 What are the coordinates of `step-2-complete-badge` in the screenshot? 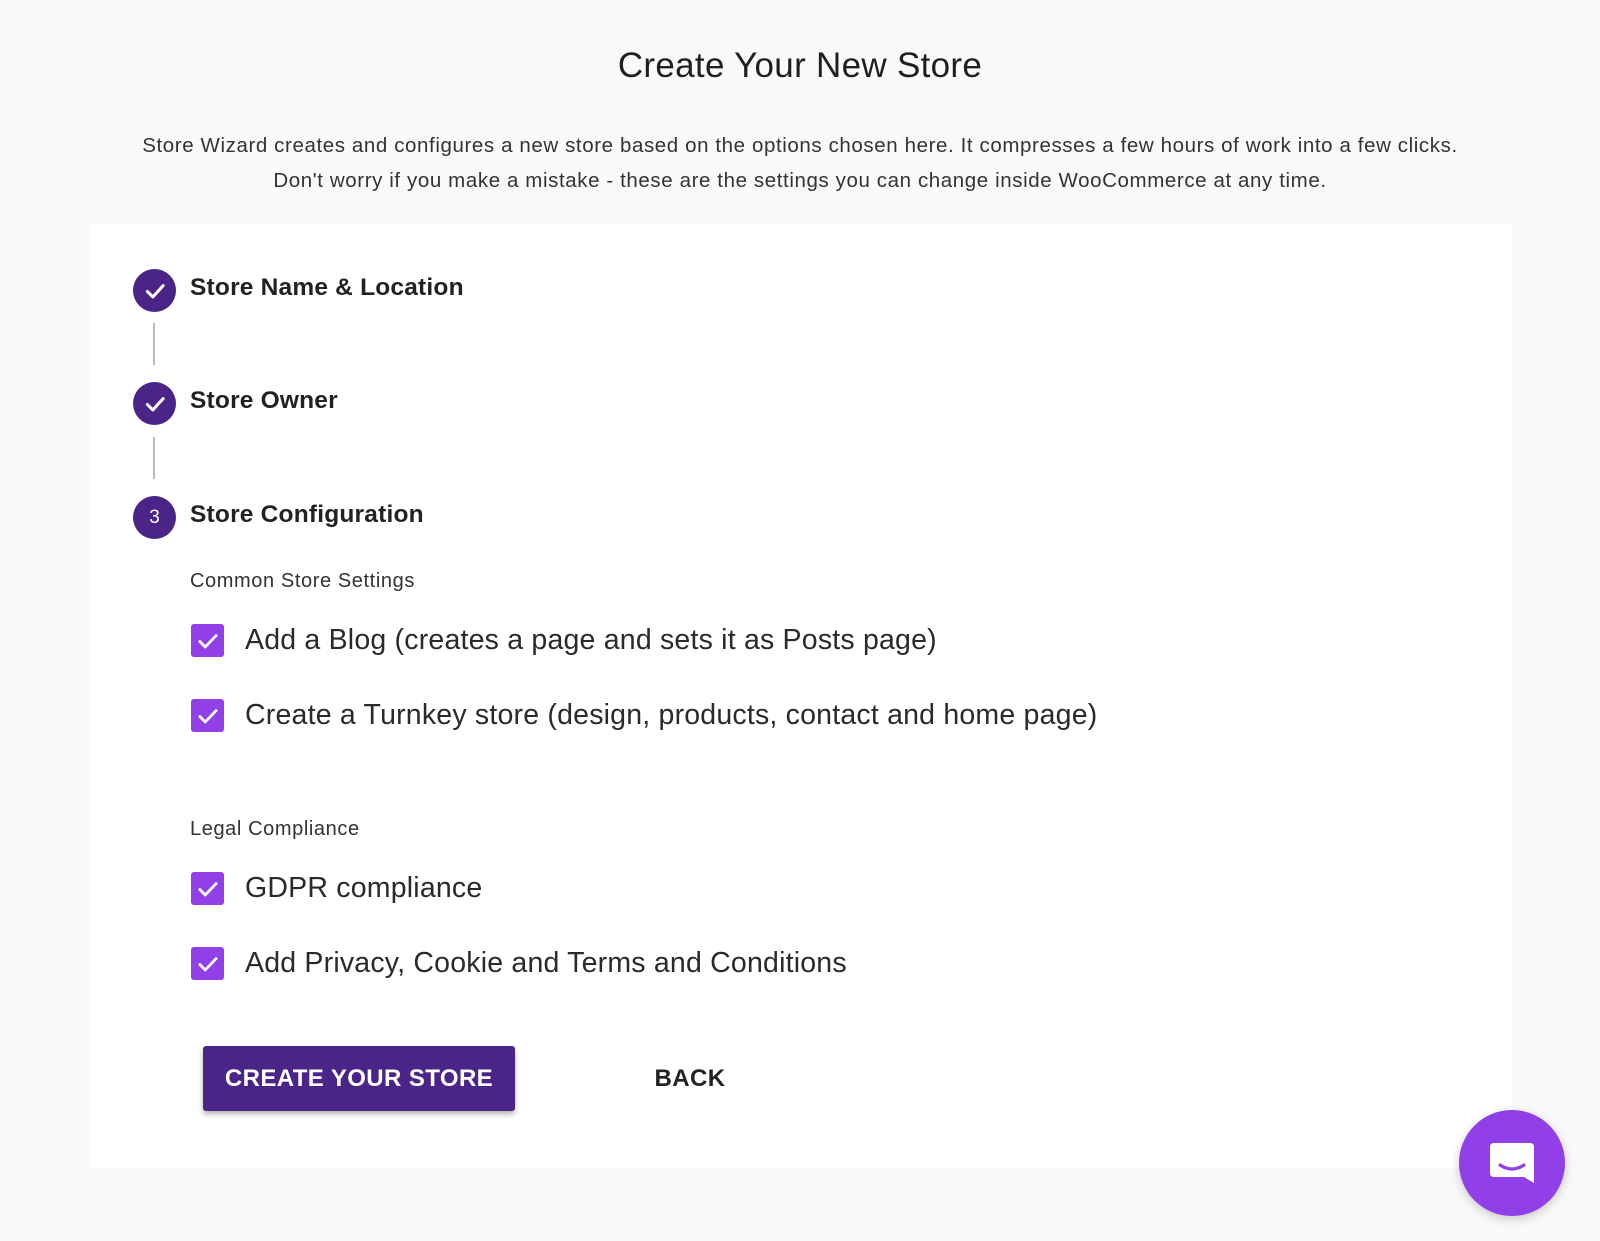 It's located at (154, 403).